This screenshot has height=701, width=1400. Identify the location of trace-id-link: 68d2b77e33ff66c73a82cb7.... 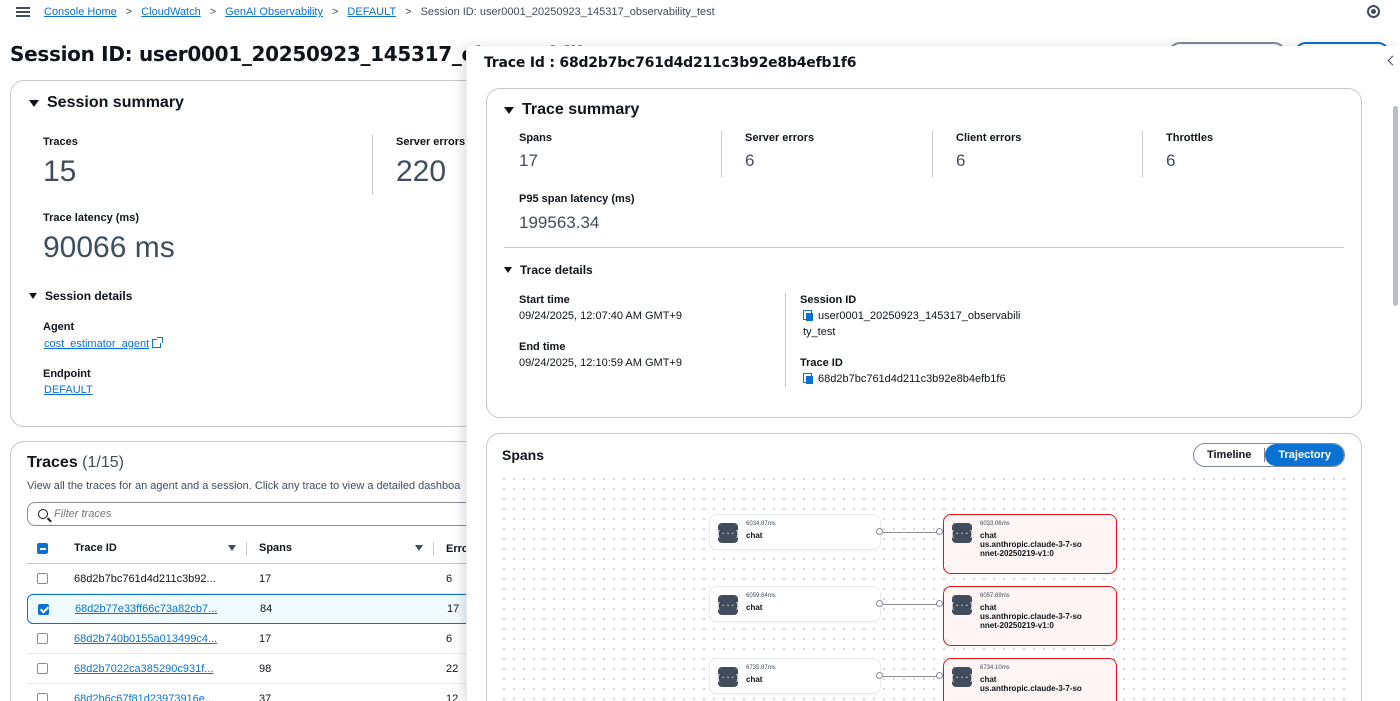
(167, 609).